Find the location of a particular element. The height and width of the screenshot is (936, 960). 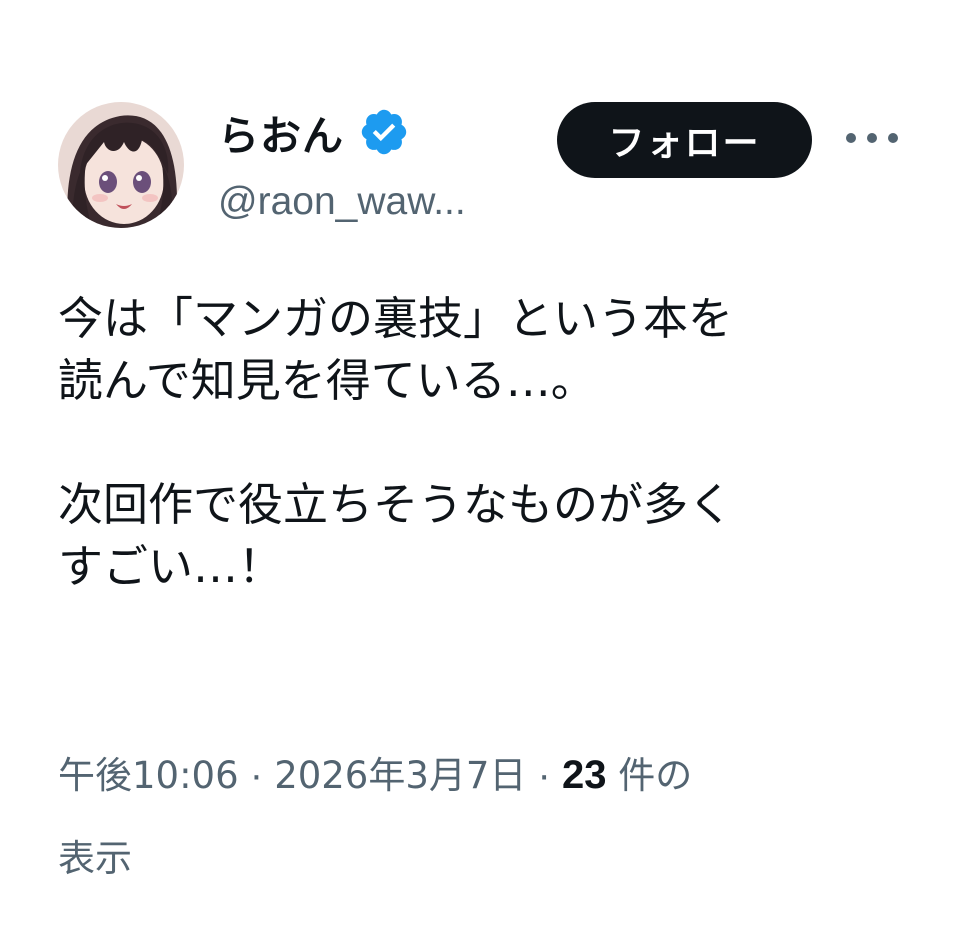

verified-badge-svg is located at coordinates (384, 132).